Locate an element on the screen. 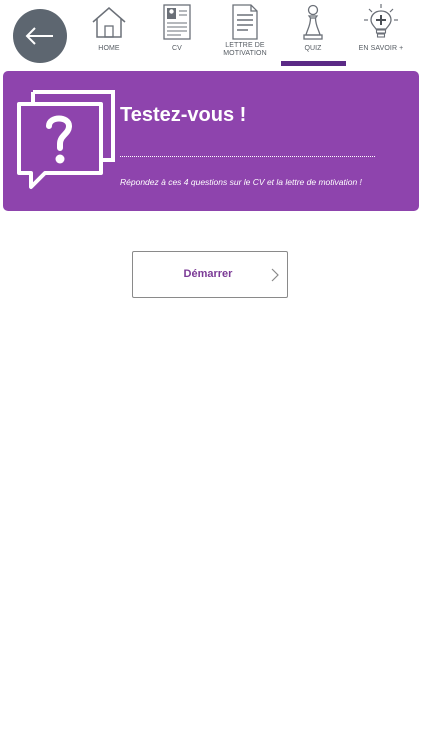 Image resolution: width=422 pixels, height=750 pixels. chess-pawn-icon is located at coordinates (313, 22).